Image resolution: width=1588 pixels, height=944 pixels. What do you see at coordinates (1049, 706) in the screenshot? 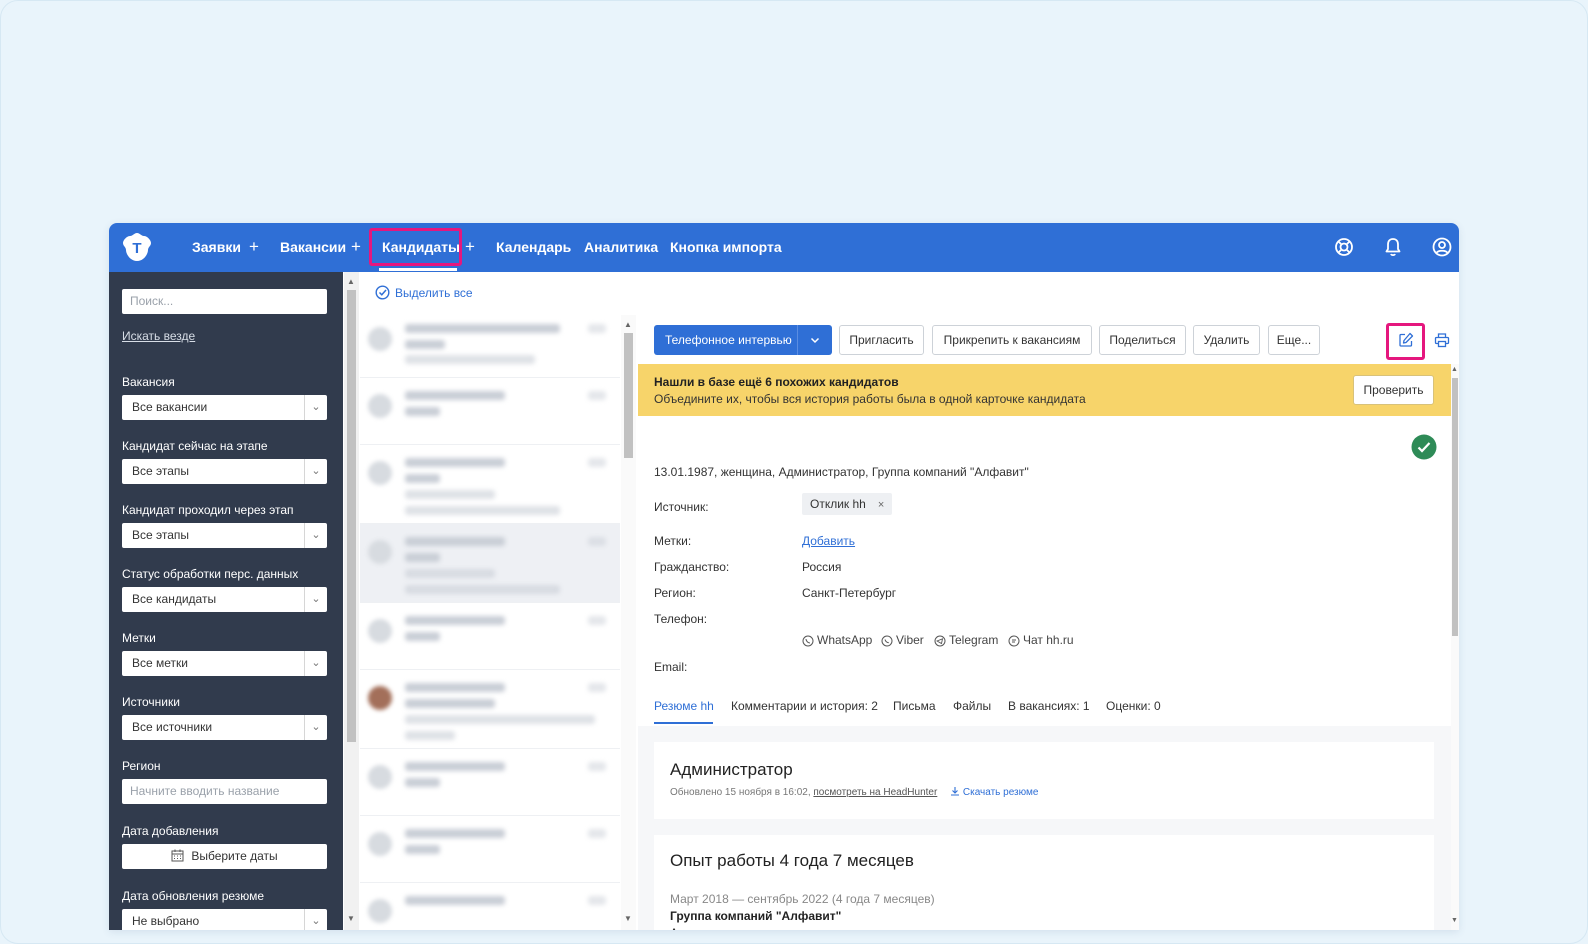
I see `tab-in-vacancies: В вакансиях: 1` at bounding box center [1049, 706].